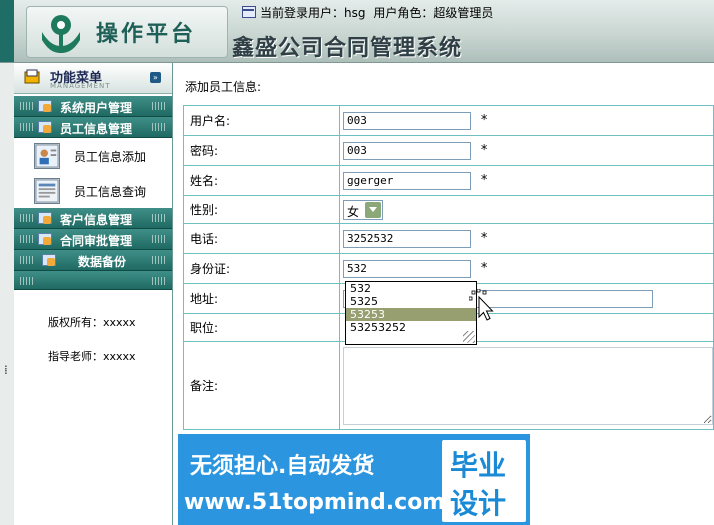 This screenshot has width=714, height=525. What do you see at coordinates (96, 241) in the screenshot?
I see `sidebar-section-label: 合同审批管理` at bounding box center [96, 241].